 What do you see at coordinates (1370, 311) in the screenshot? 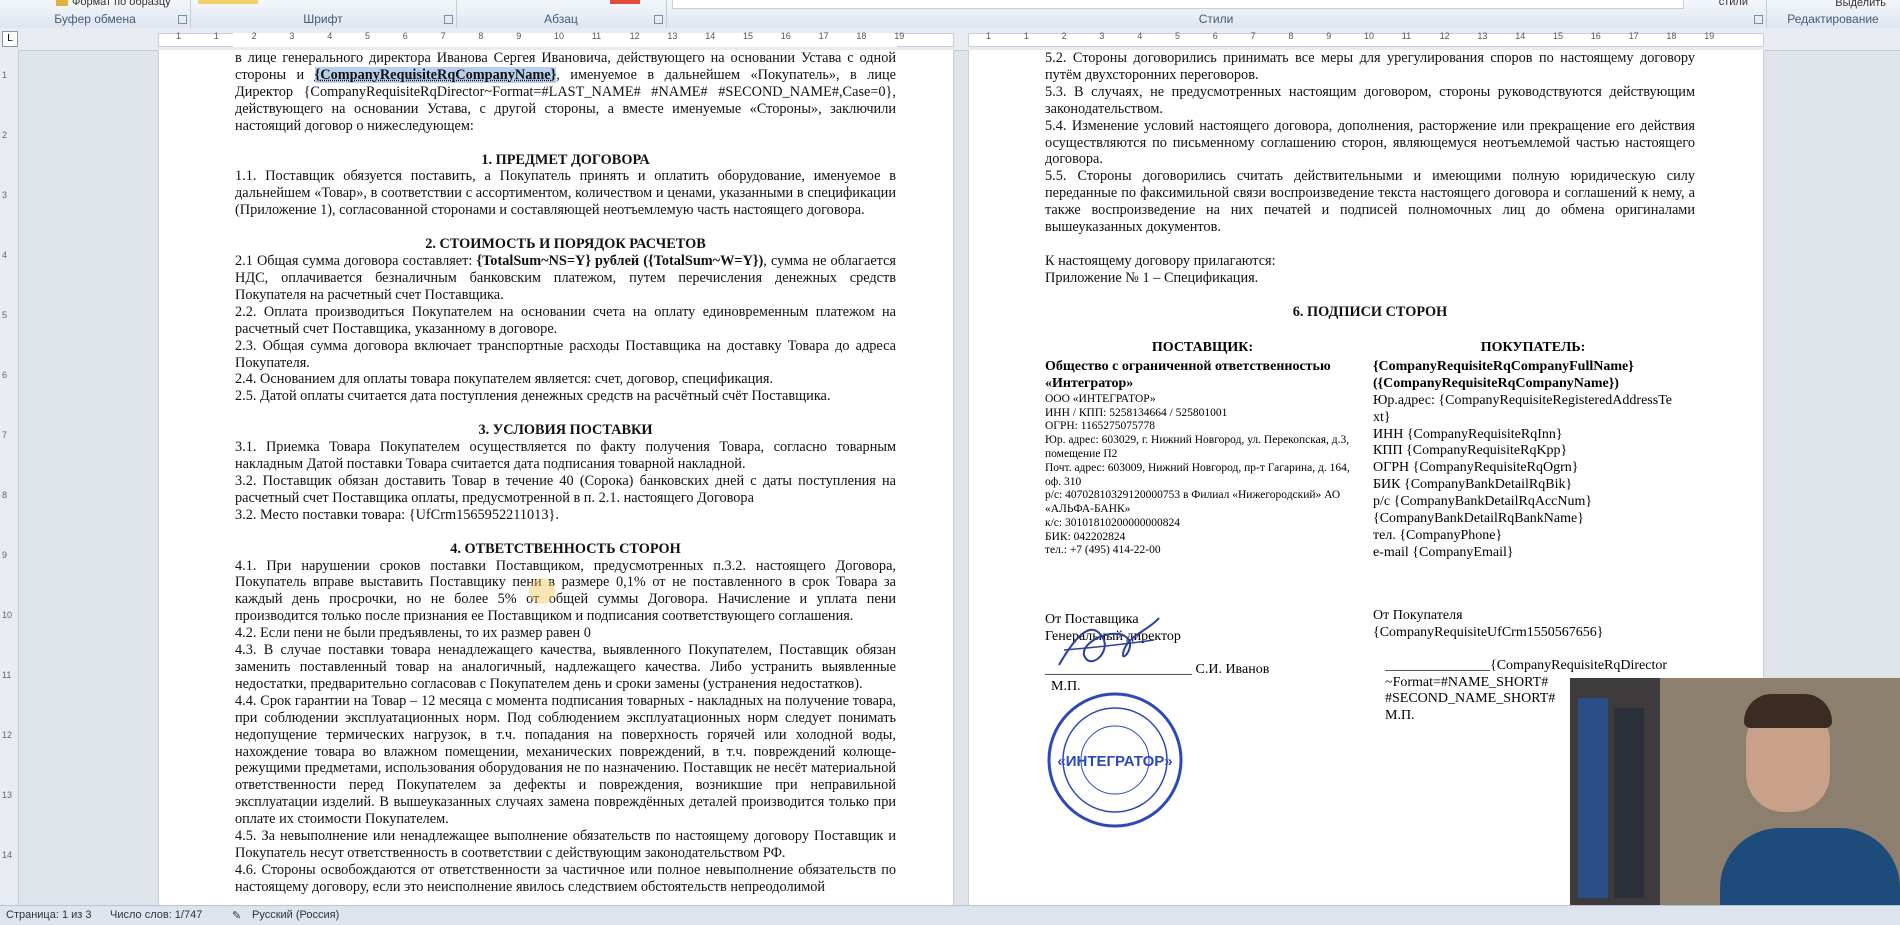
I see `section-6-title: 6. ПОДПИСИ СТОРОН` at bounding box center [1370, 311].